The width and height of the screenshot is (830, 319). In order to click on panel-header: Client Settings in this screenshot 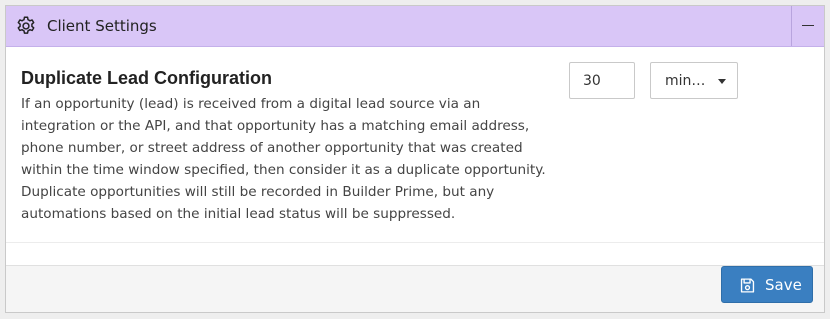, I will do `click(415, 26)`.